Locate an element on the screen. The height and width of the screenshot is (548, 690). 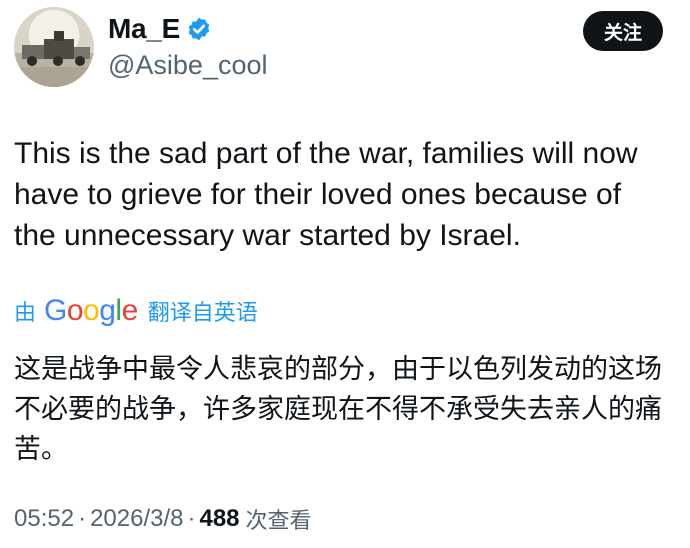
follow-button: 关注 is located at coordinates (623, 31).